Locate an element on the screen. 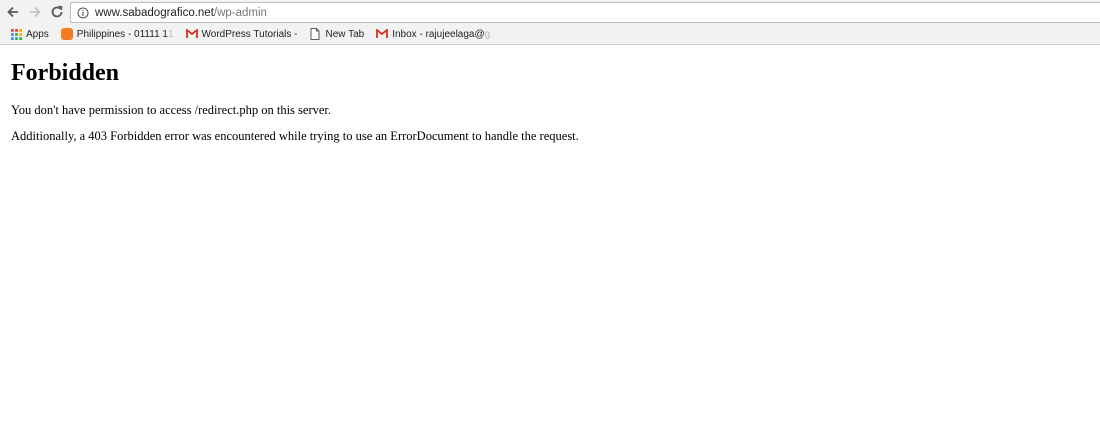 This screenshot has width=1100, height=427. bookmark-apps: Apps is located at coordinates (29, 34).